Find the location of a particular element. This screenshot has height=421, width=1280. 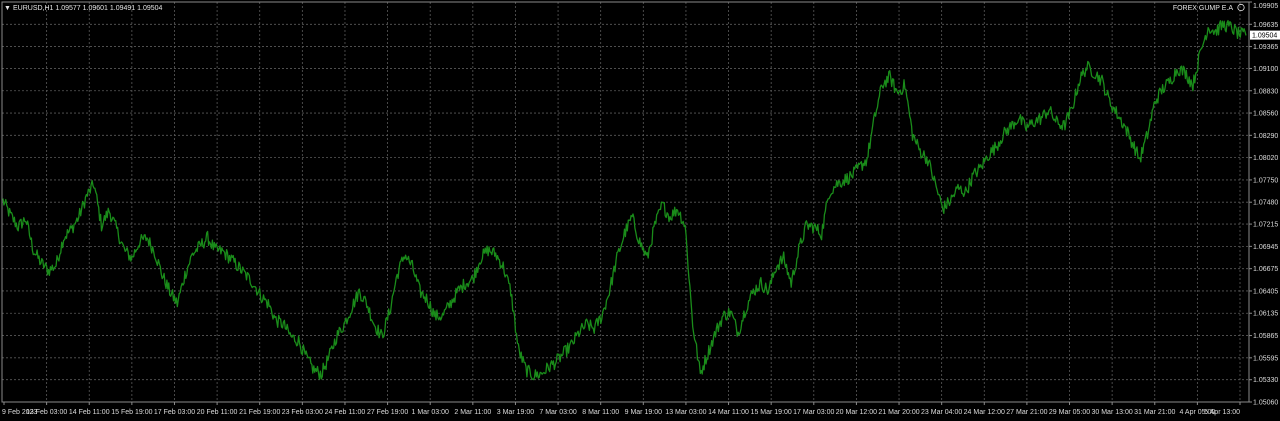

x-tick-label: 21 Mar 20:00 is located at coordinates (898, 412).